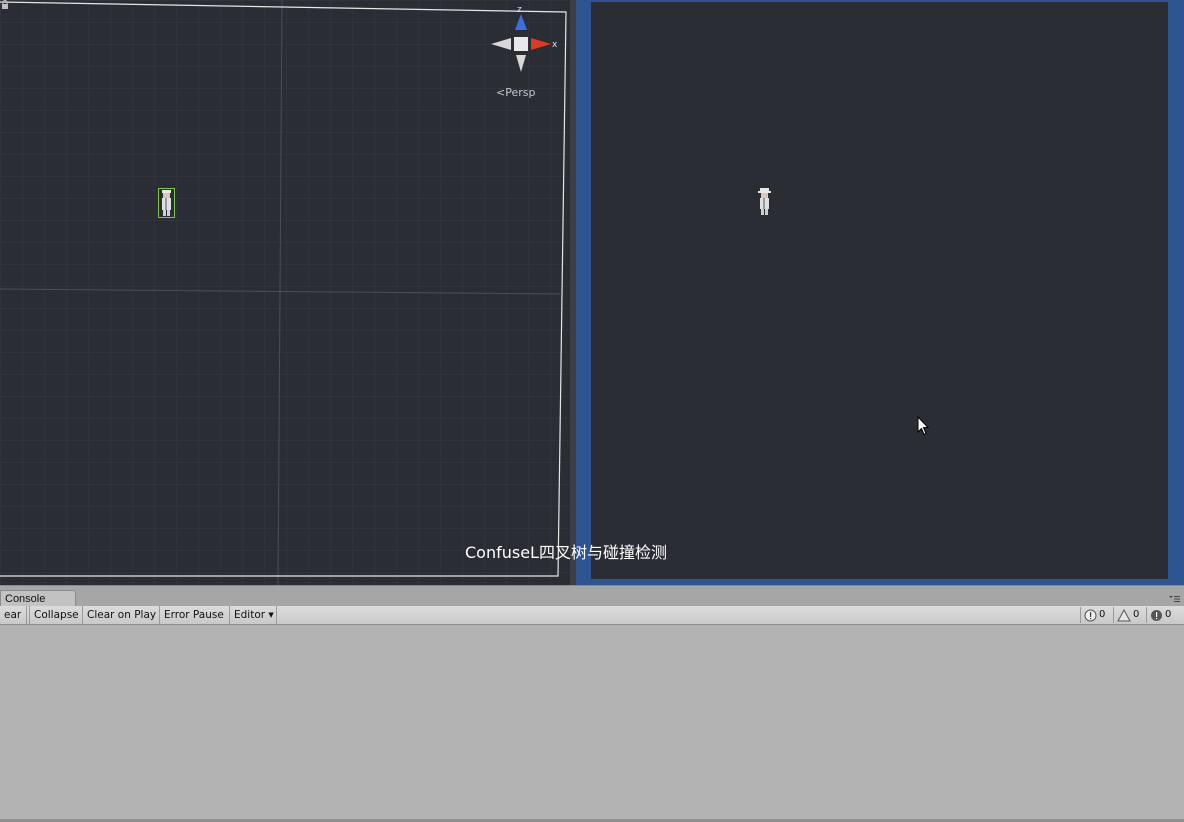 The image size is (1184, 822). I want to click on error-pause-button: Error Pause, so click(195, 615).